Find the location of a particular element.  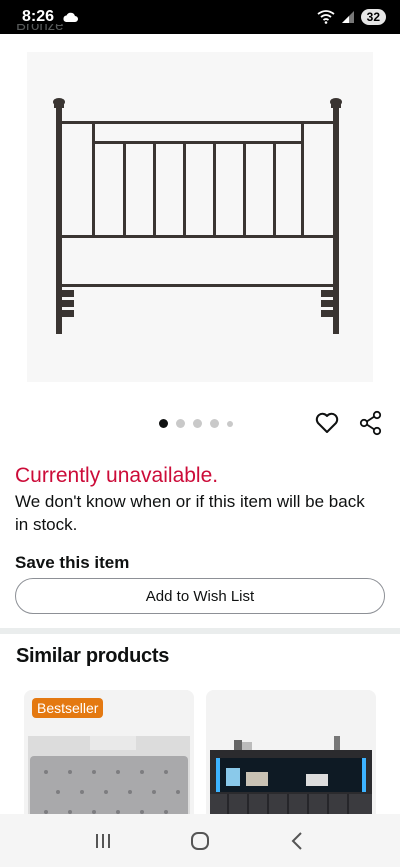

image-carousel-dots is located at coordinates (196, 423).